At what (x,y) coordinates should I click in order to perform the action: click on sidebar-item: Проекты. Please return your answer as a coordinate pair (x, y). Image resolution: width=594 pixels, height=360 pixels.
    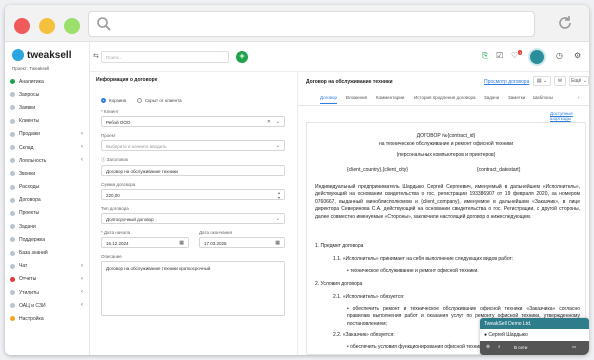
    Looking at the image, I should click on (47, 213).